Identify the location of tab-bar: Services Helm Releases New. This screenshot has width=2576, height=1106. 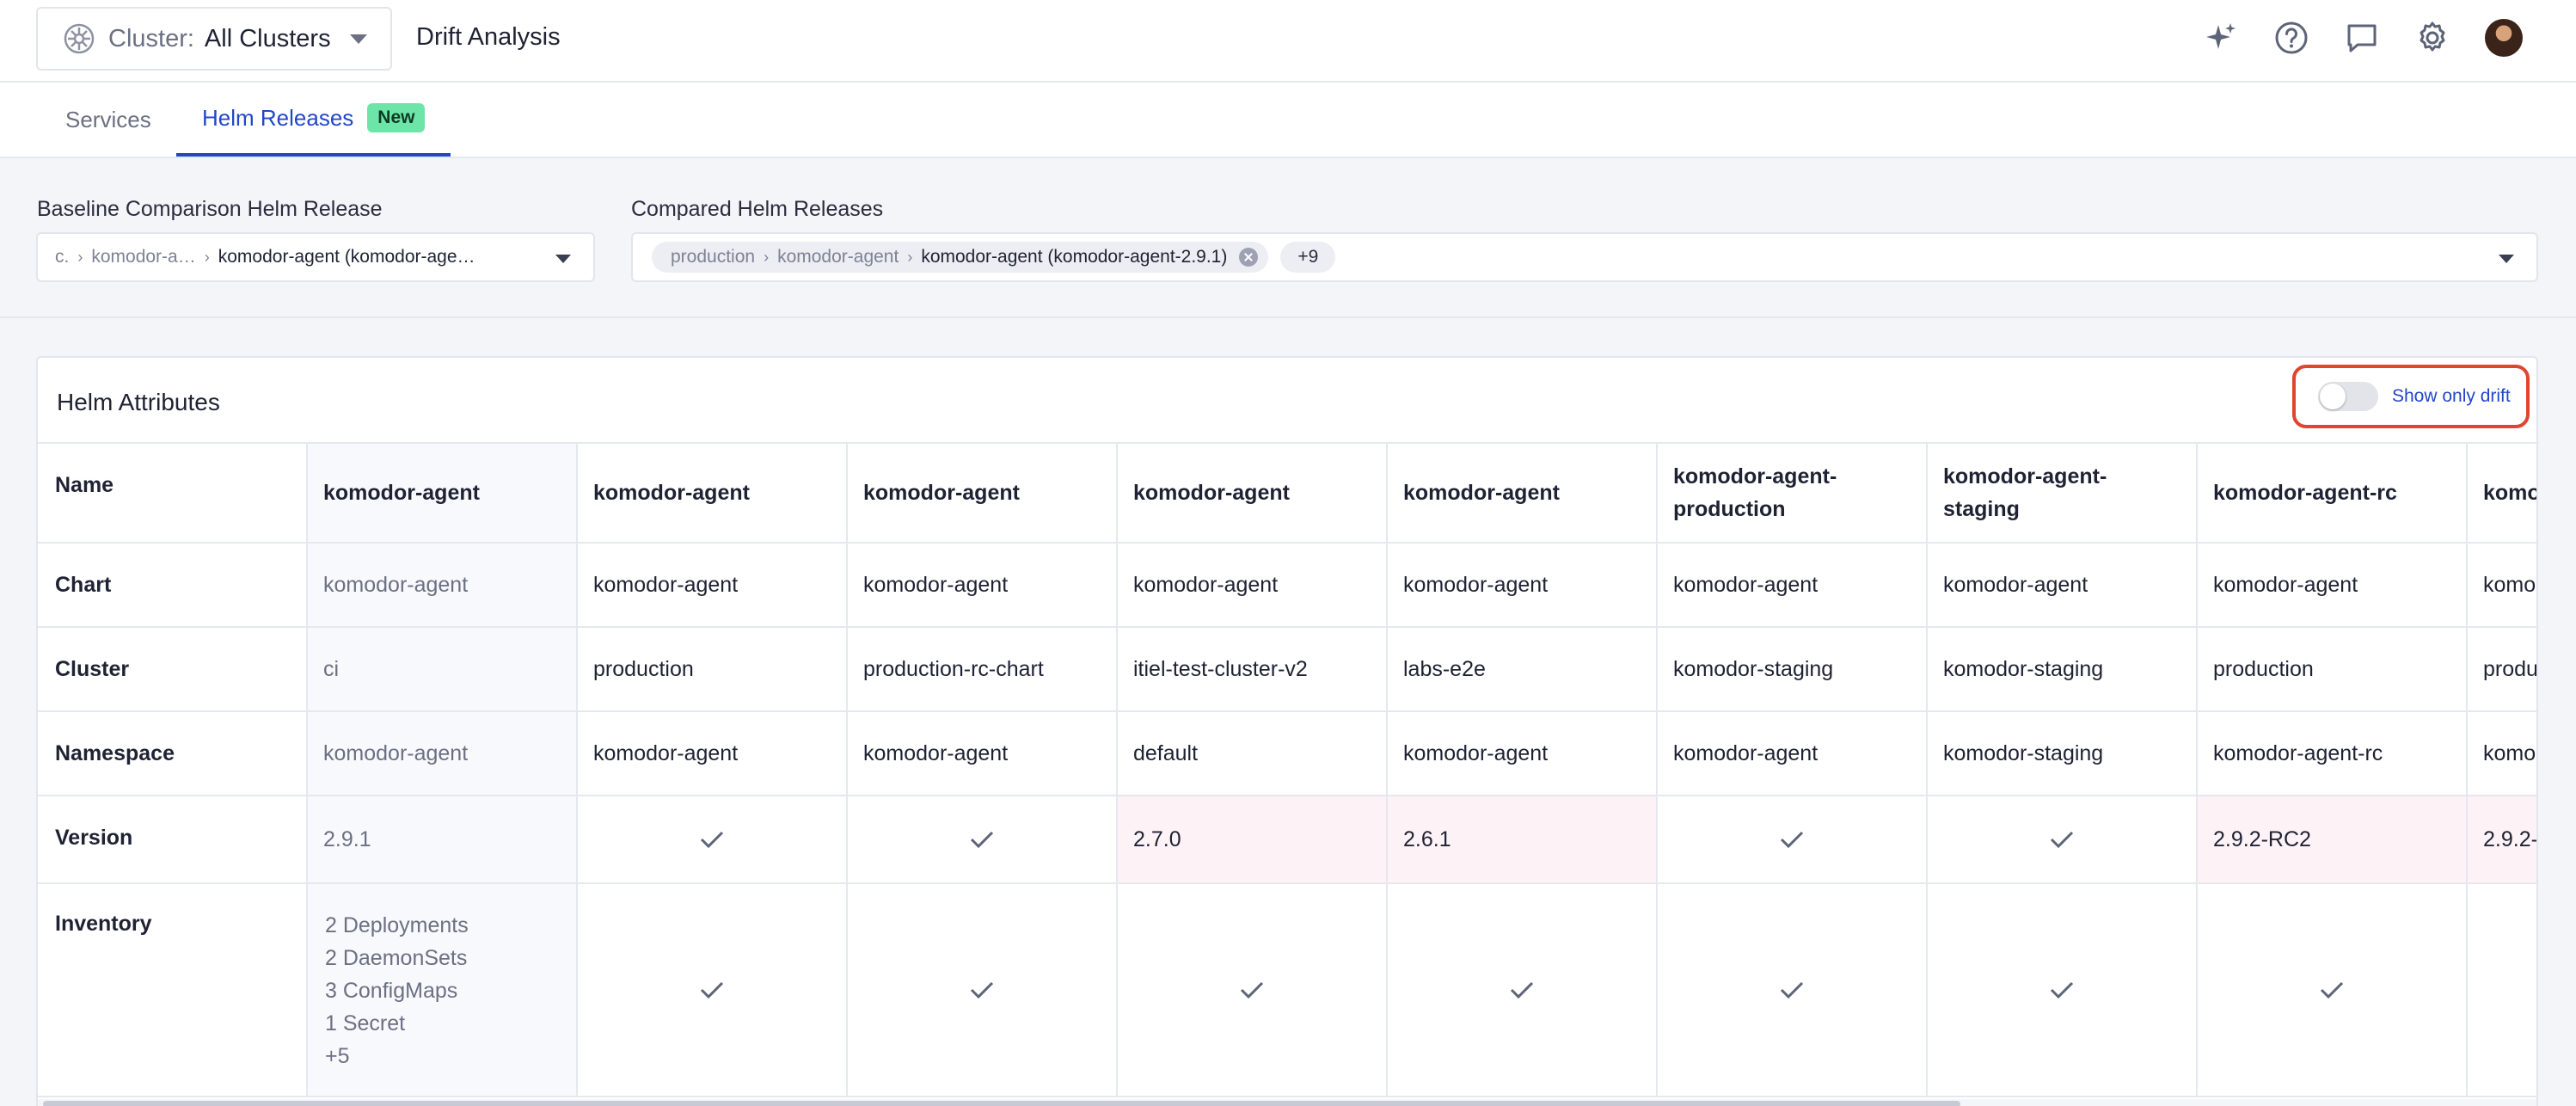
(1288, 120).